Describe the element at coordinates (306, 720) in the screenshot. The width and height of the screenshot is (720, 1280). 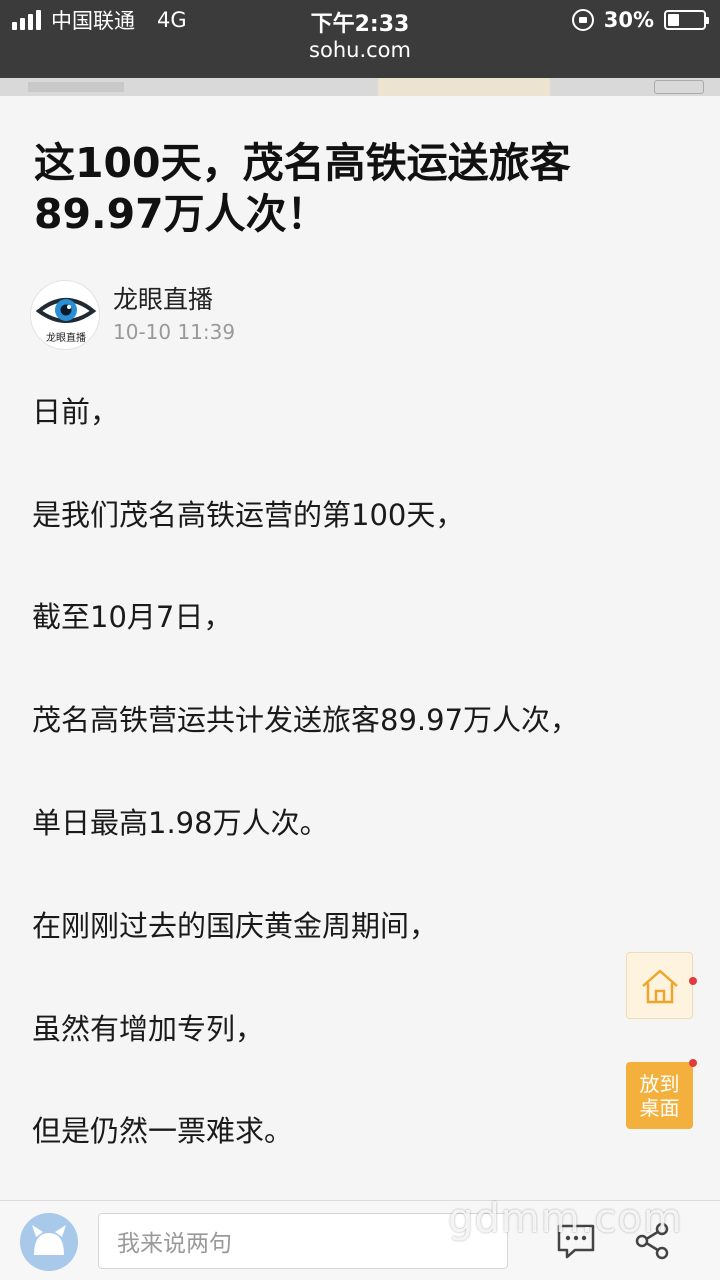
I see `article-paragraph: 茂名高铁营运共计发送旅客89.97万人次，` at that location.